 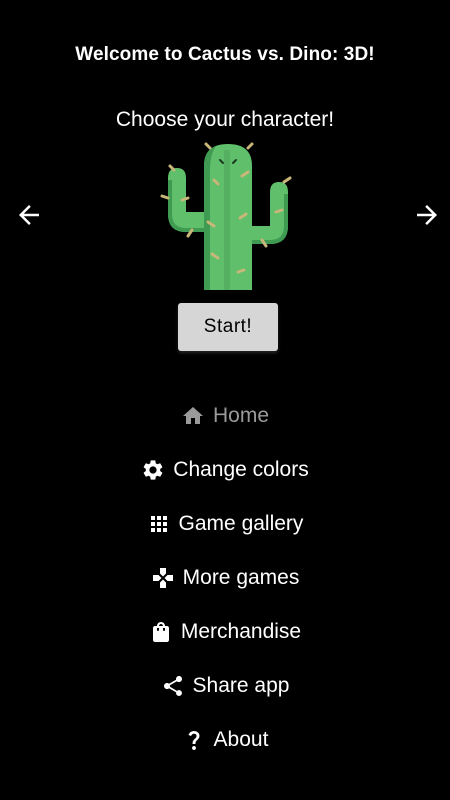 What do you see at coordinates (163, 578) in the screenshot?
I see `gamepad-icon` at bounding box center [163, 578].